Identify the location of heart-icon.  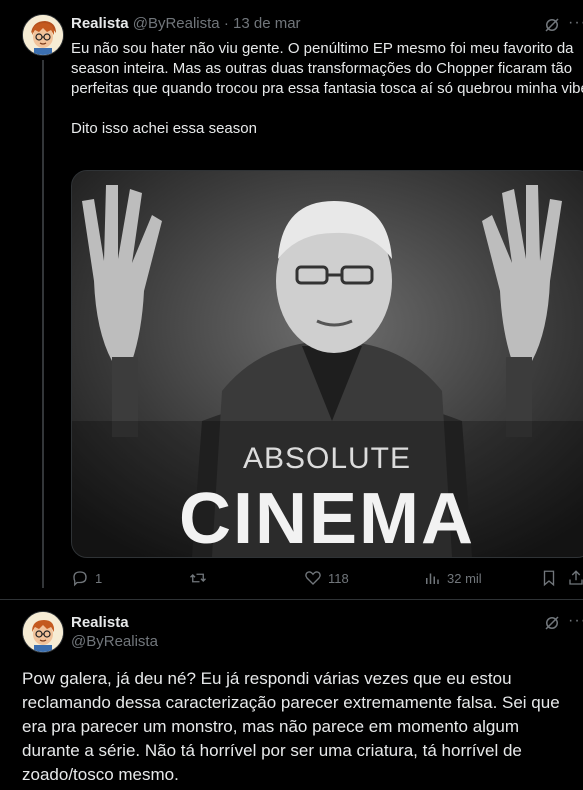
(313, 578).